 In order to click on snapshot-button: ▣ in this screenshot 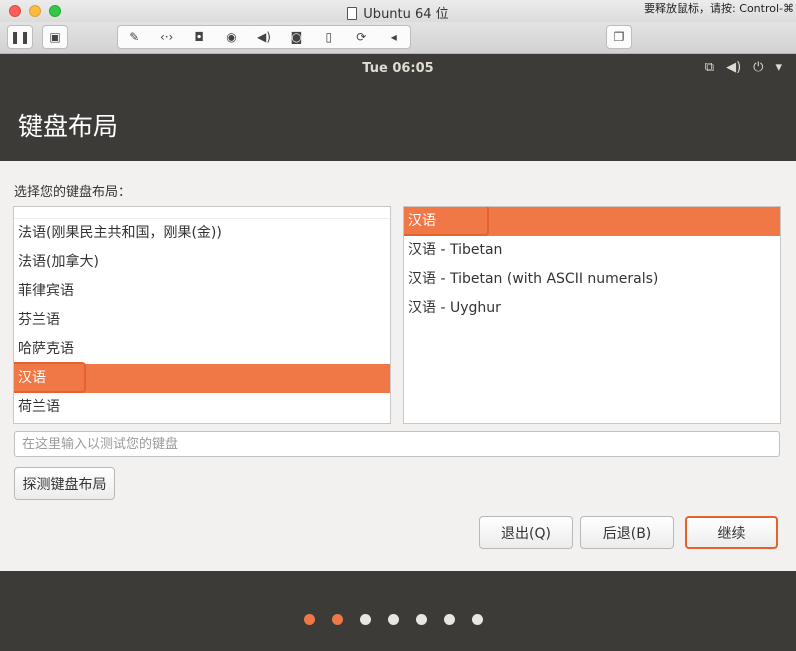, I will do `click(55, 37)`.